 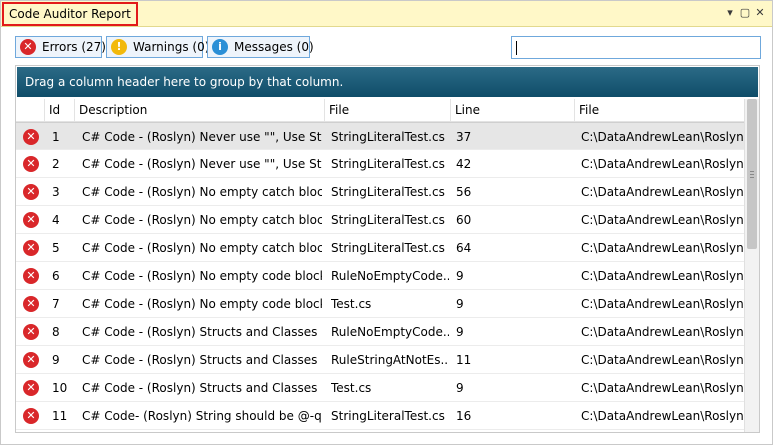 What do you see at coordinates (56, 192) in the screenshot?
I see `cell-id: 3` at bounding box center [56, 192].